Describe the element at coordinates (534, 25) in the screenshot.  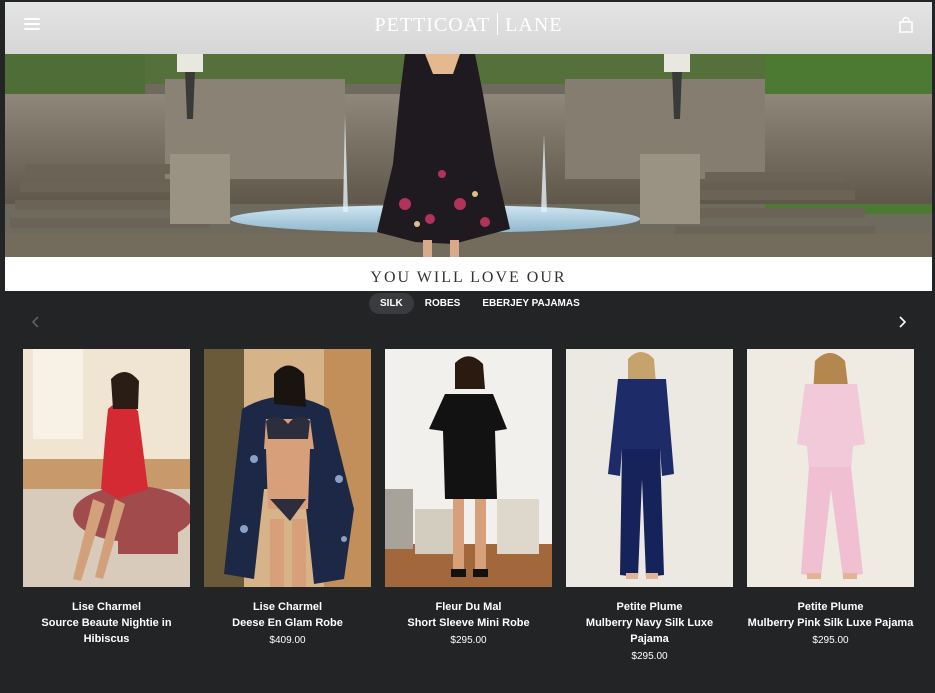
I see `logo-text-right: LANE` at that location.